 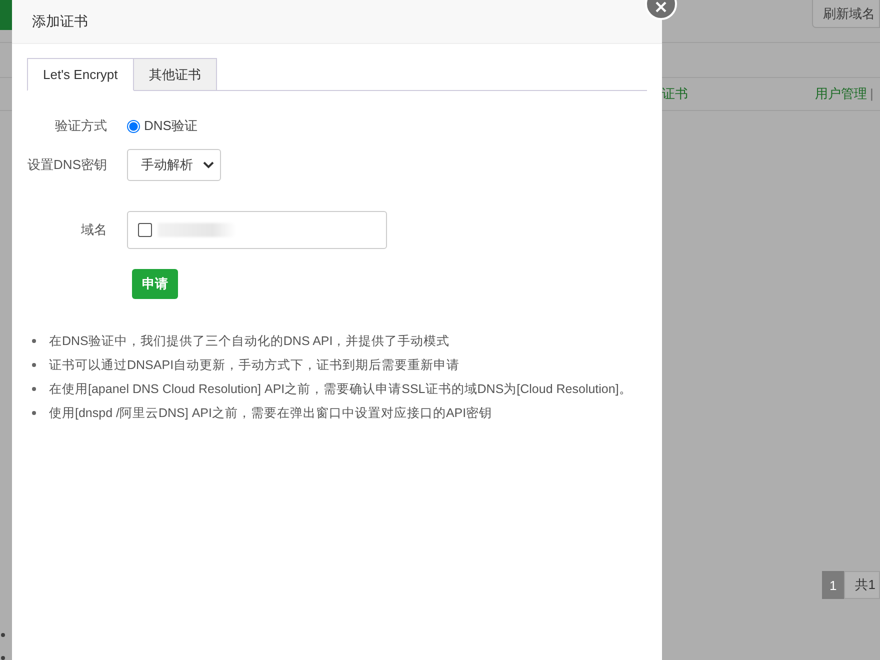 I want to click on user-management-link: 用户管理, so click(x=841, y=93).